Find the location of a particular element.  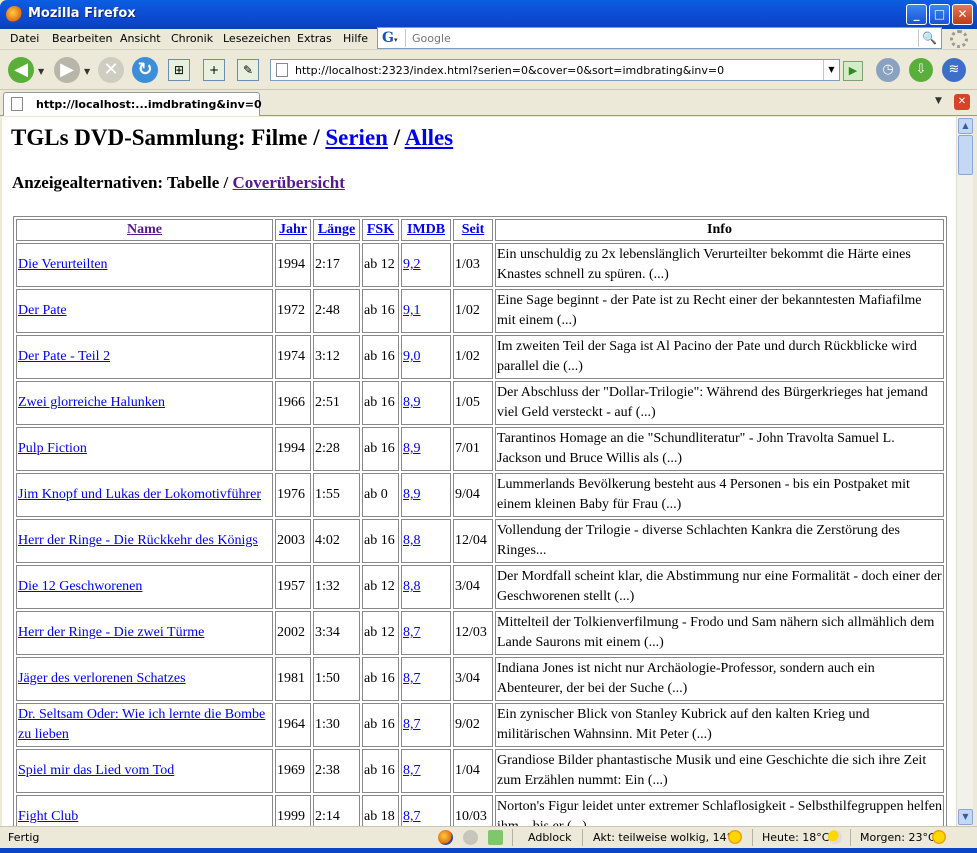

url-dropdown-icon: ▼ is located at coordinates (831, 70).